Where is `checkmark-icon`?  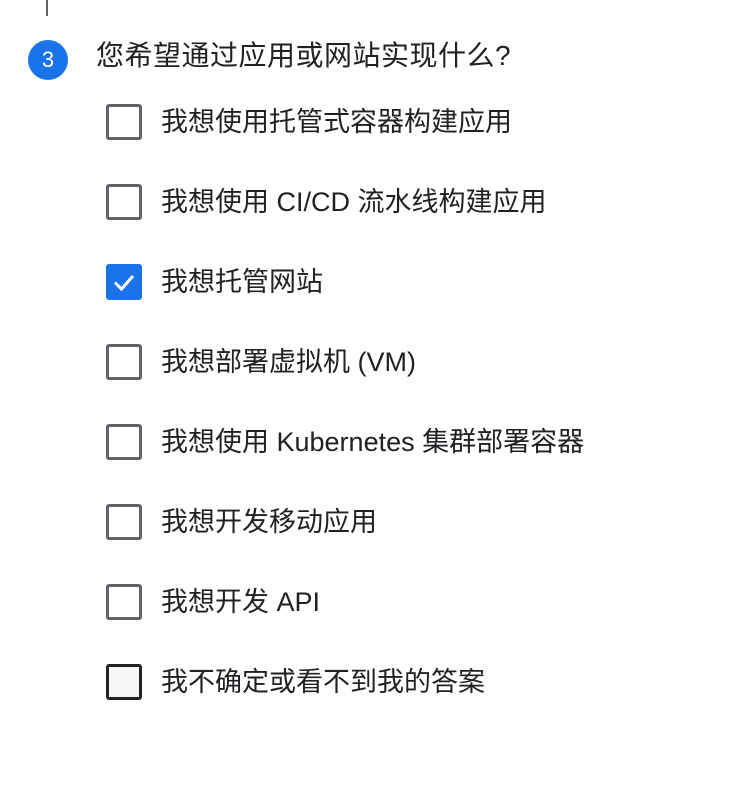 checkmark-icon is located at coordinates (124, 283).